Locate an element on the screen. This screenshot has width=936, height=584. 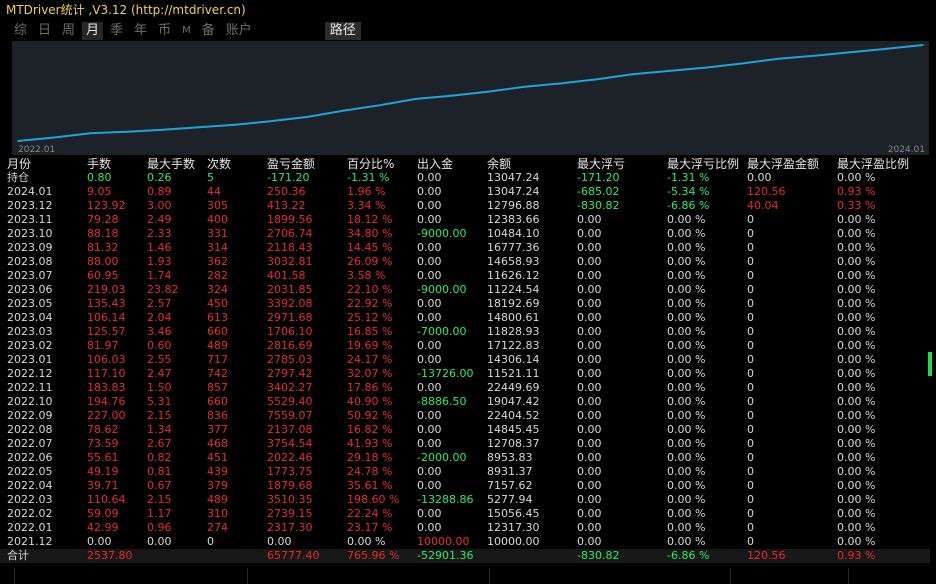
table-cell: 26.09 % is located at coordinates (370, 261).